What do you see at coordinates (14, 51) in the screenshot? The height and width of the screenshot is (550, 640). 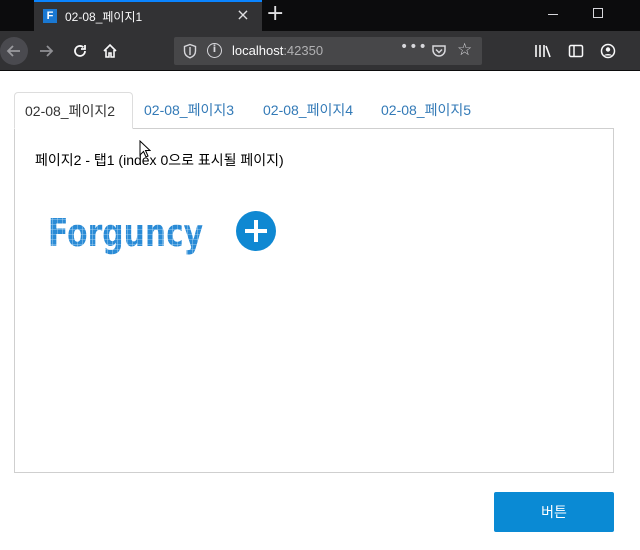 I see `back-arrow-icon` at bounding box center [14, 51].